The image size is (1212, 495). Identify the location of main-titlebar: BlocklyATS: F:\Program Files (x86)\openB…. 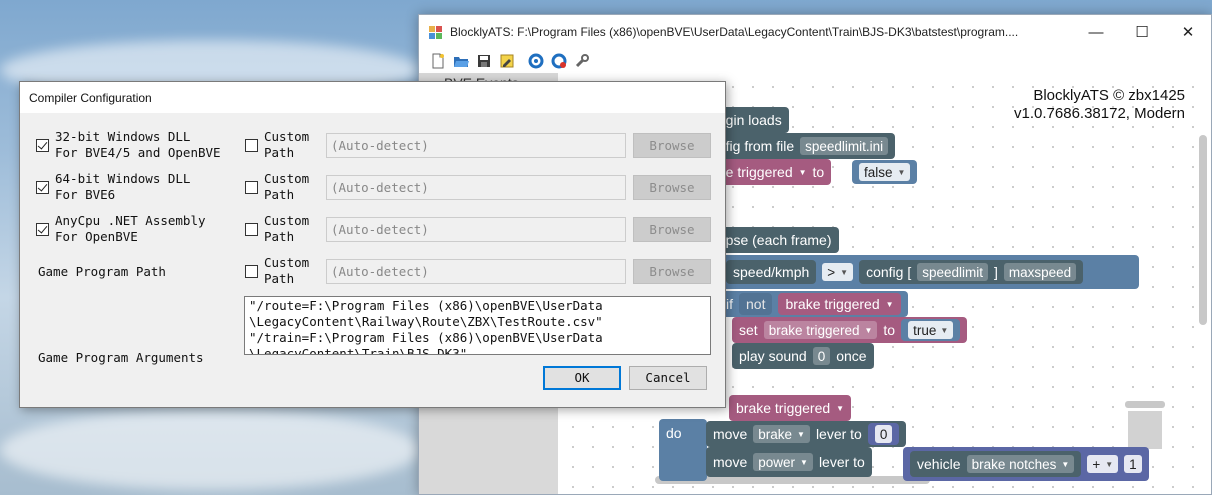
(815, 32).